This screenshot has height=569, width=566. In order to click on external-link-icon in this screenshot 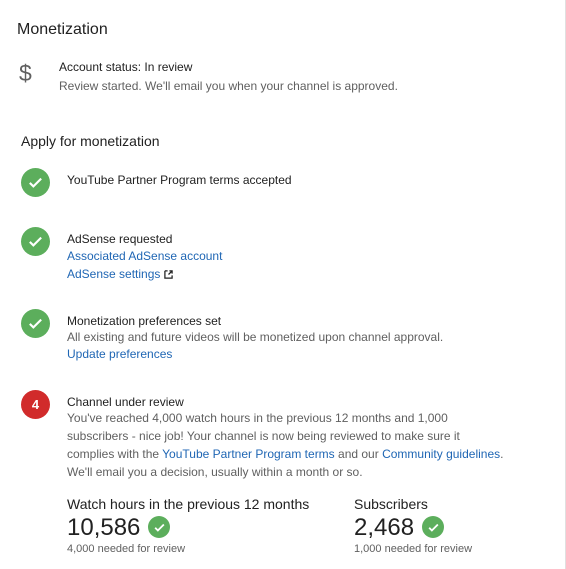, I will do `click(169, 275)`.